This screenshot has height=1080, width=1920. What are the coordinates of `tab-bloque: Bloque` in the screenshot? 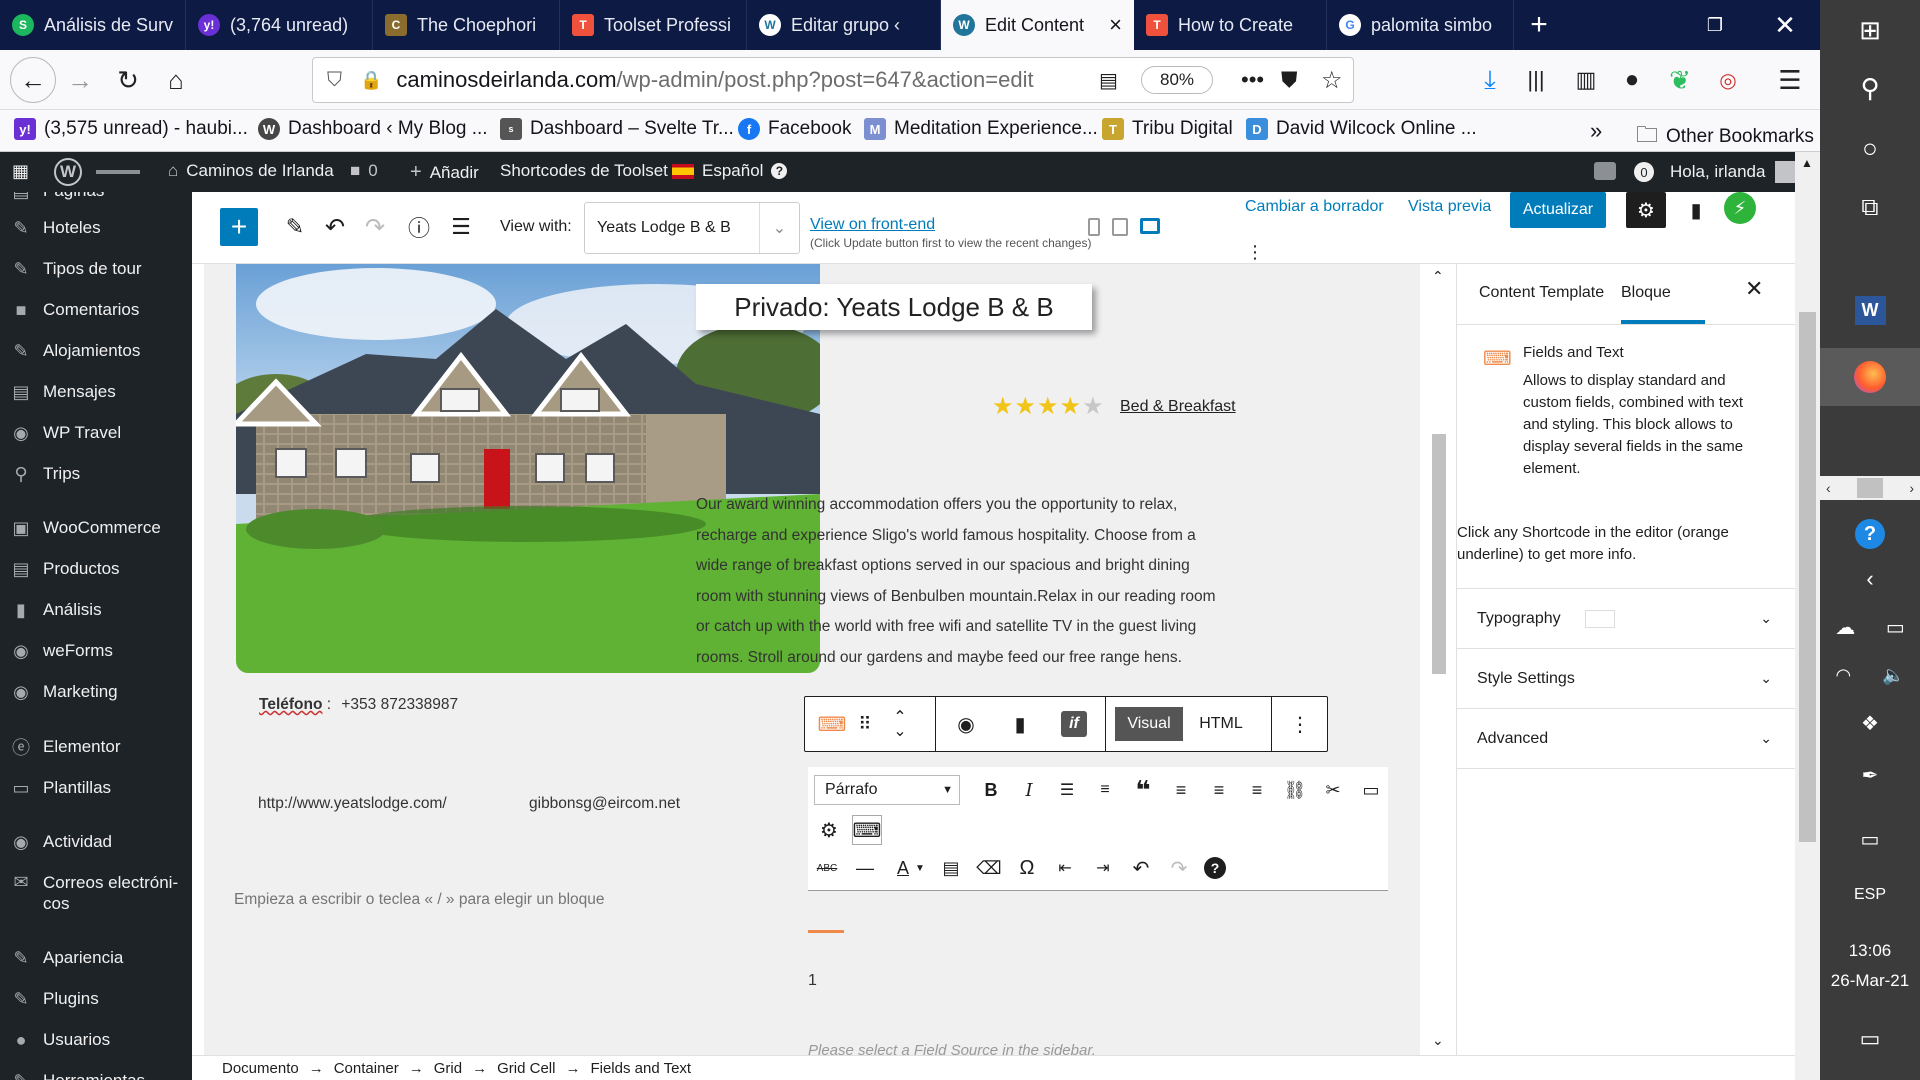 It's located at (1646, 293).